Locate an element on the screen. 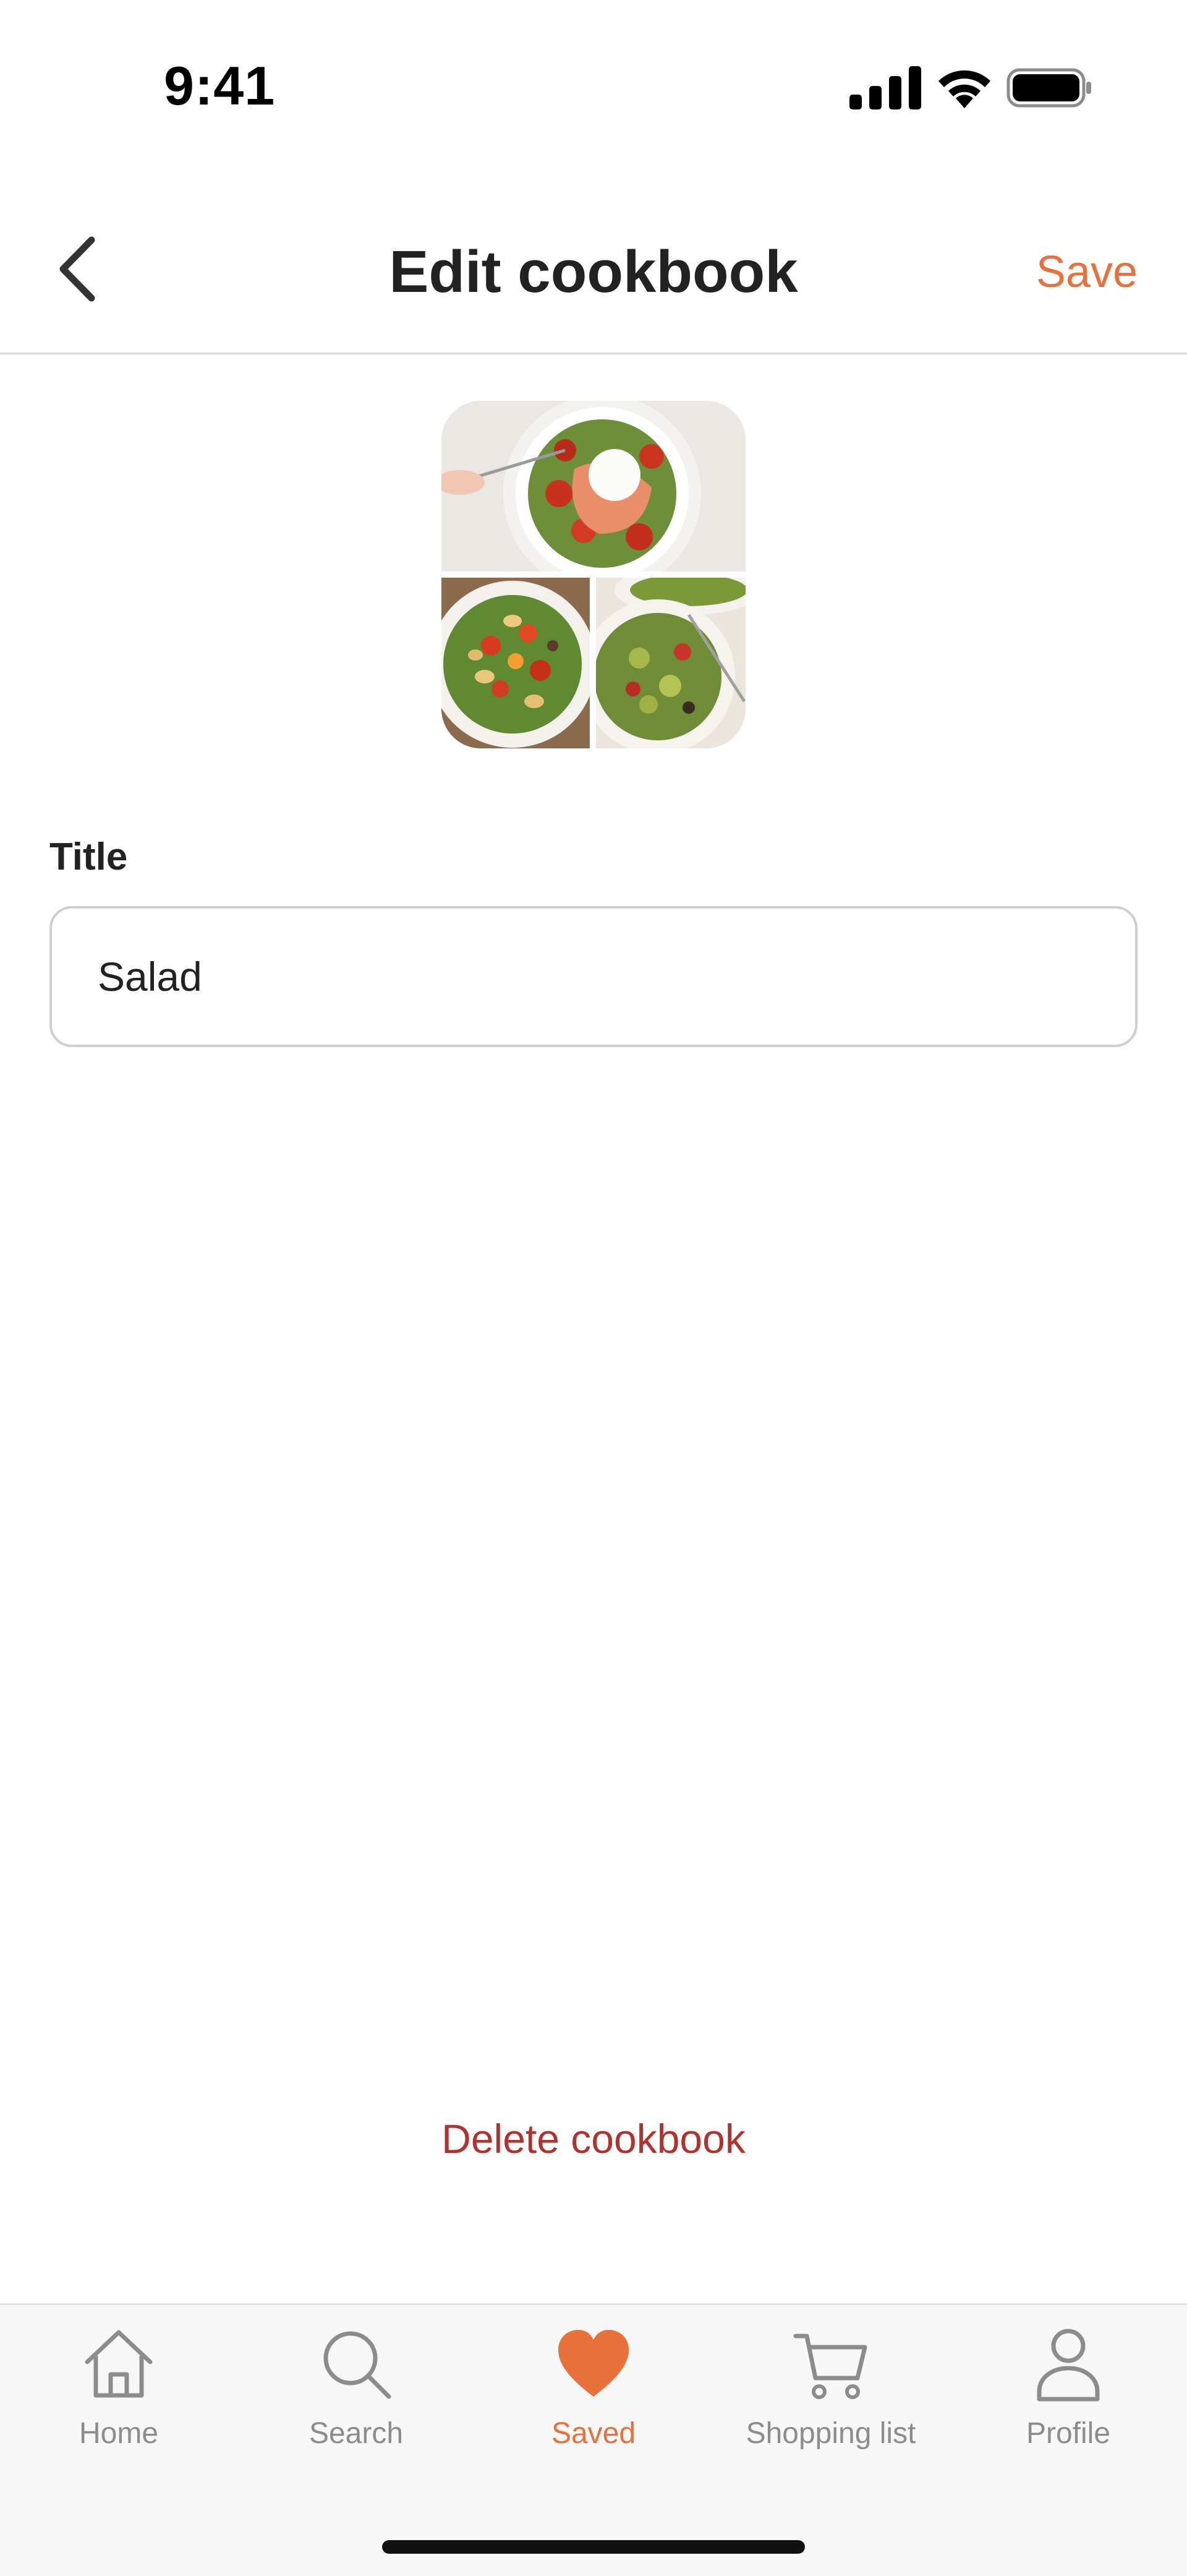 This screenshot has width=1187, height=2576. cellular-signal-icon is located at coordinates (885, 87).